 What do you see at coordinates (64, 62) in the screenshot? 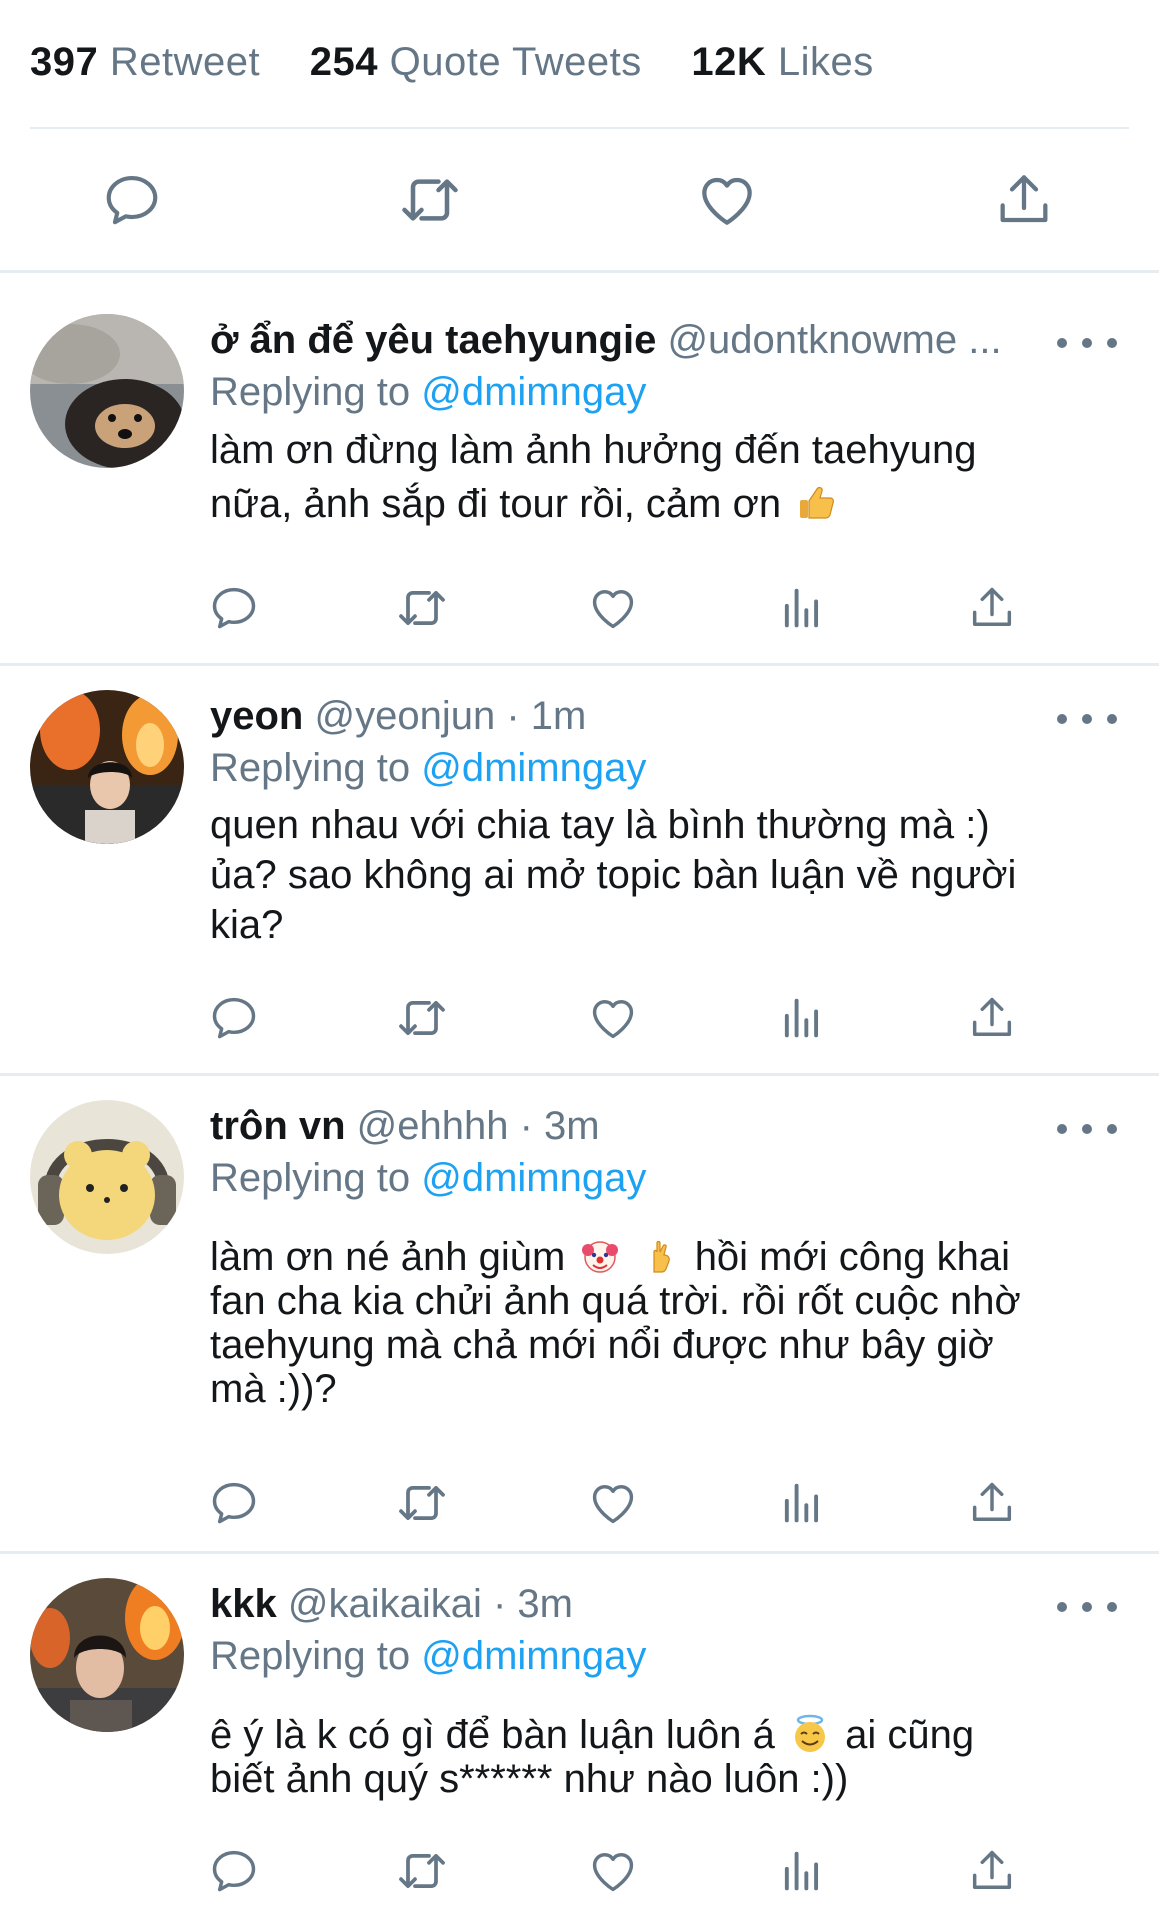
I see `retweet-count: 397` at bounding box center [64, 62].